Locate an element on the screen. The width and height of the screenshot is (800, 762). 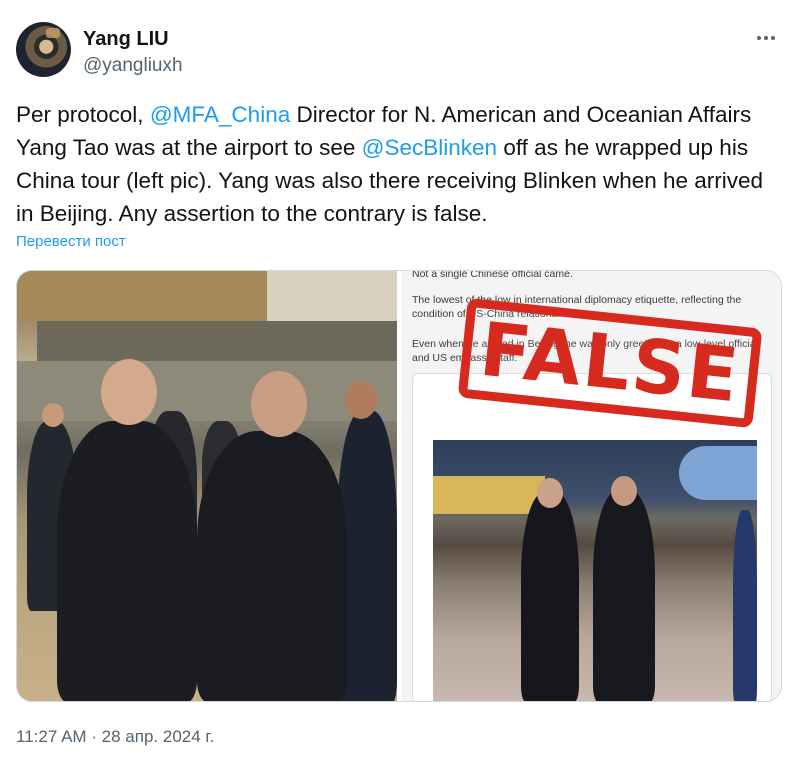
mention-mfa-china: @MFA_China is located at coordinates (220, 114).